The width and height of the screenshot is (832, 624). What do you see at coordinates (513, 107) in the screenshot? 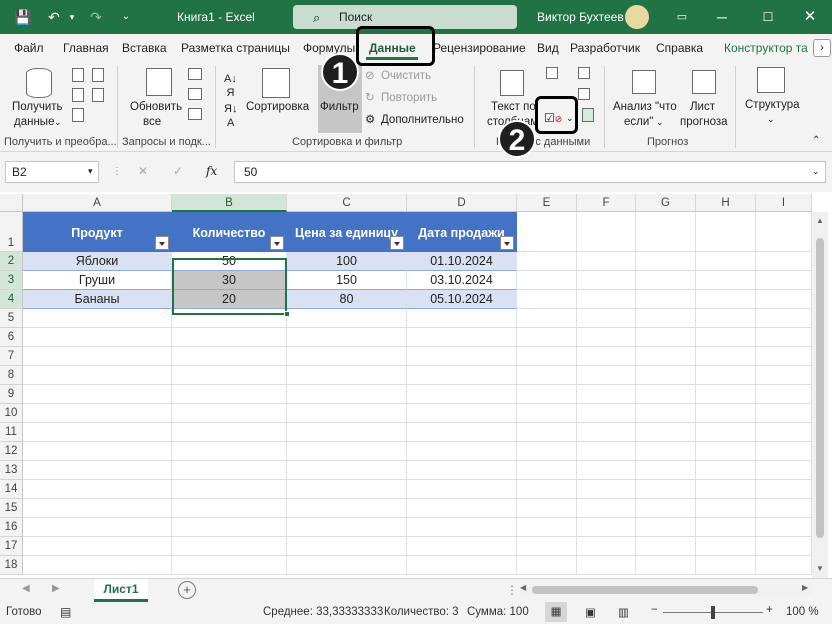
I see `text-to-columns-button: Текст по` at bounding box center [513, 107].